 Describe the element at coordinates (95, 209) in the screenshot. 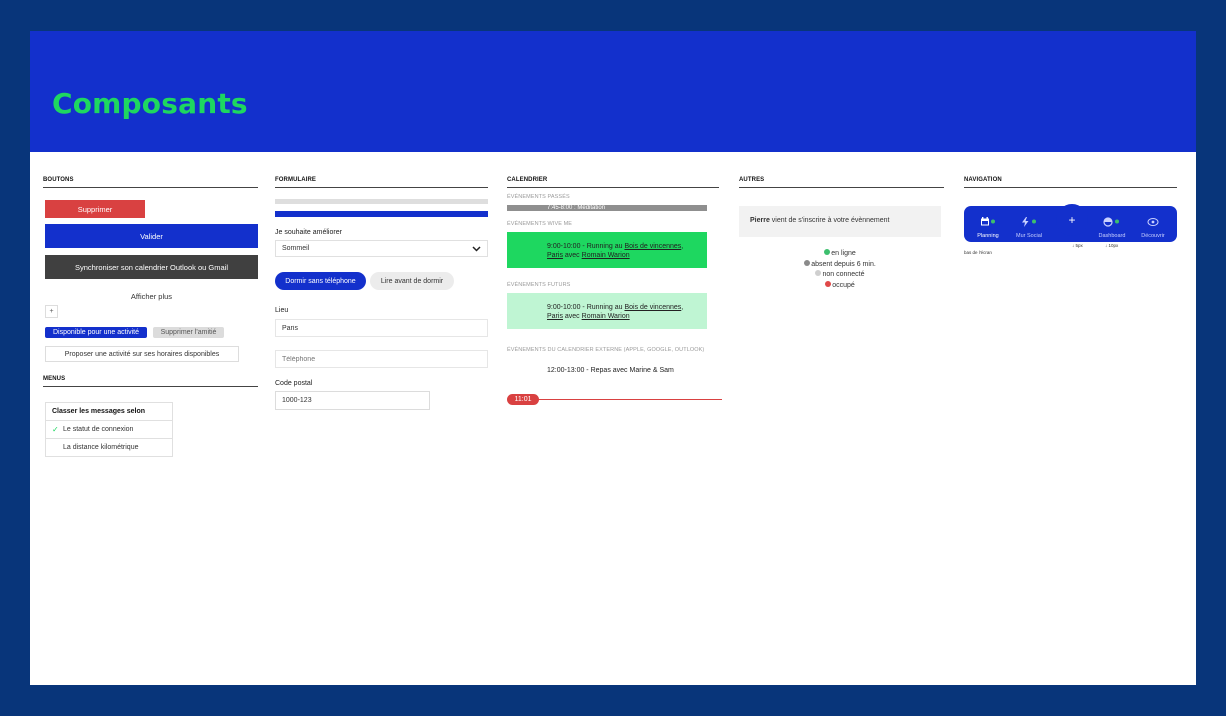

I see `delete-button: Supprimer` at that location.